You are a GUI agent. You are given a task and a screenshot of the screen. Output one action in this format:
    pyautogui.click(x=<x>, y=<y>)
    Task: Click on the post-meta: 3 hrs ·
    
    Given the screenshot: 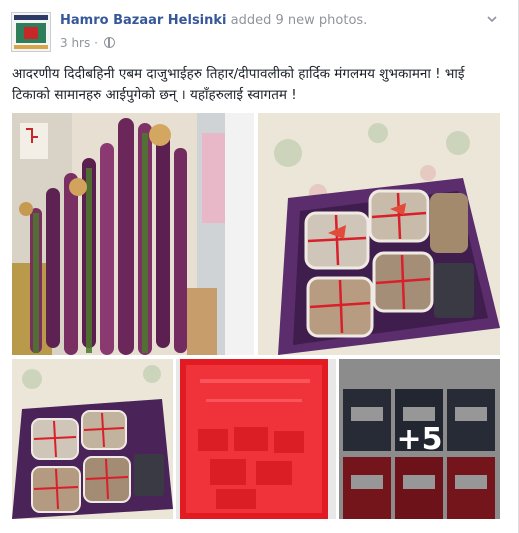 What is the action you would take?
    pyautogui.click(x=87, y=43)
    